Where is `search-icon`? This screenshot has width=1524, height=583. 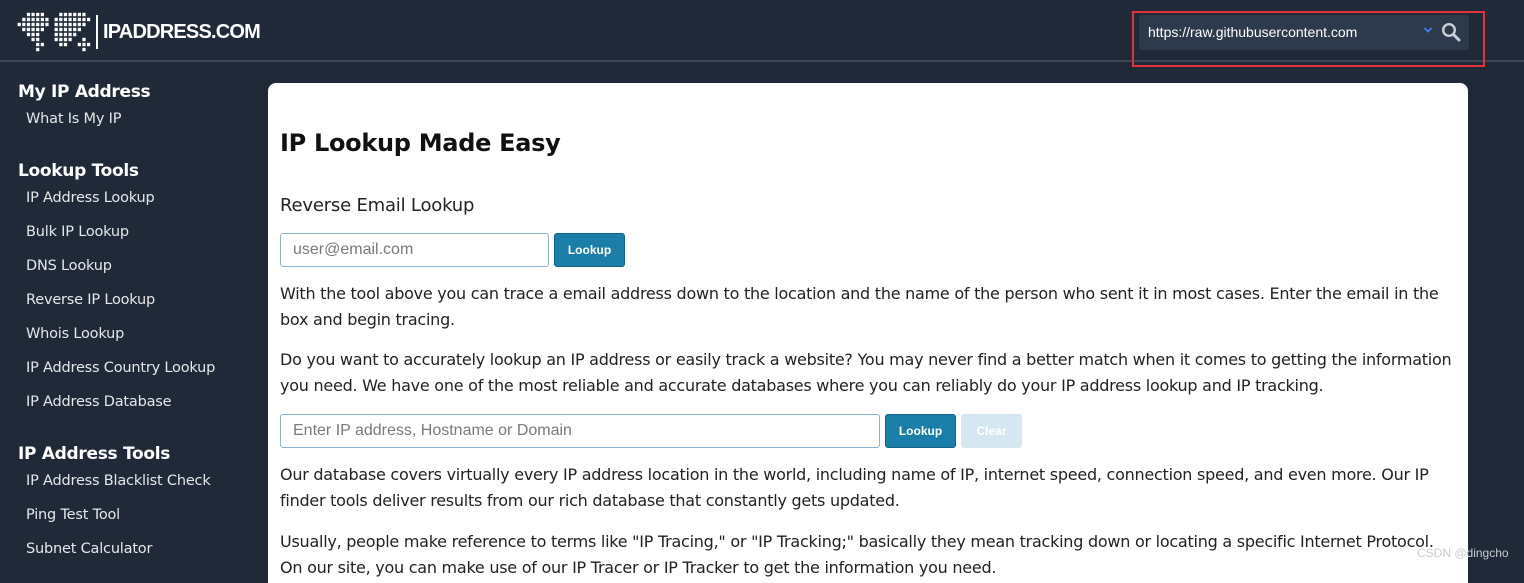
search-icon is located at coordinates (1451, 32).